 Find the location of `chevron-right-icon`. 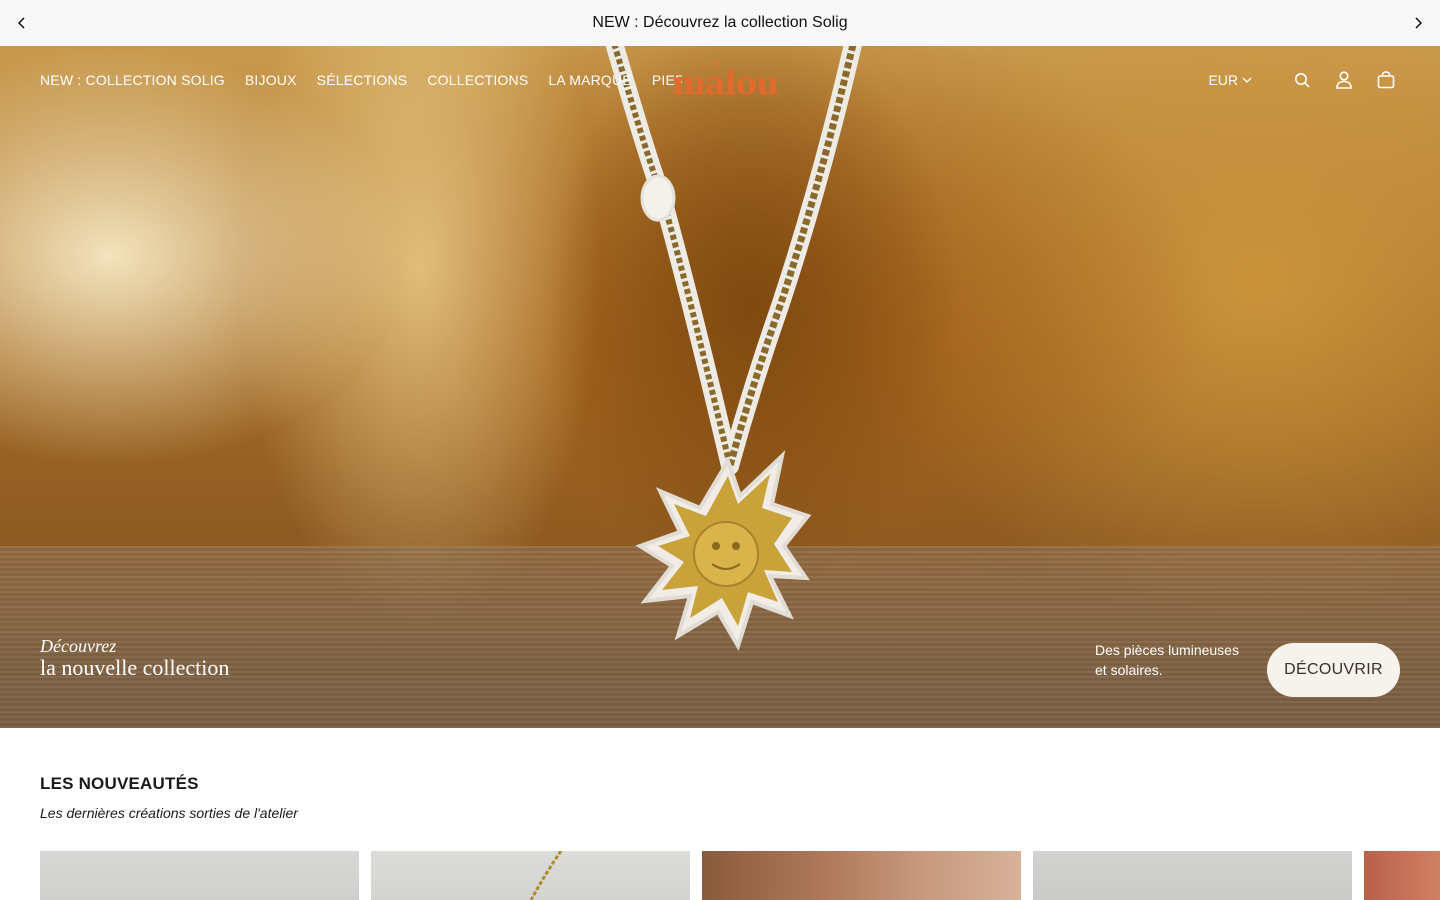

chevron-right-icon is located at coordinates (1419, 23).